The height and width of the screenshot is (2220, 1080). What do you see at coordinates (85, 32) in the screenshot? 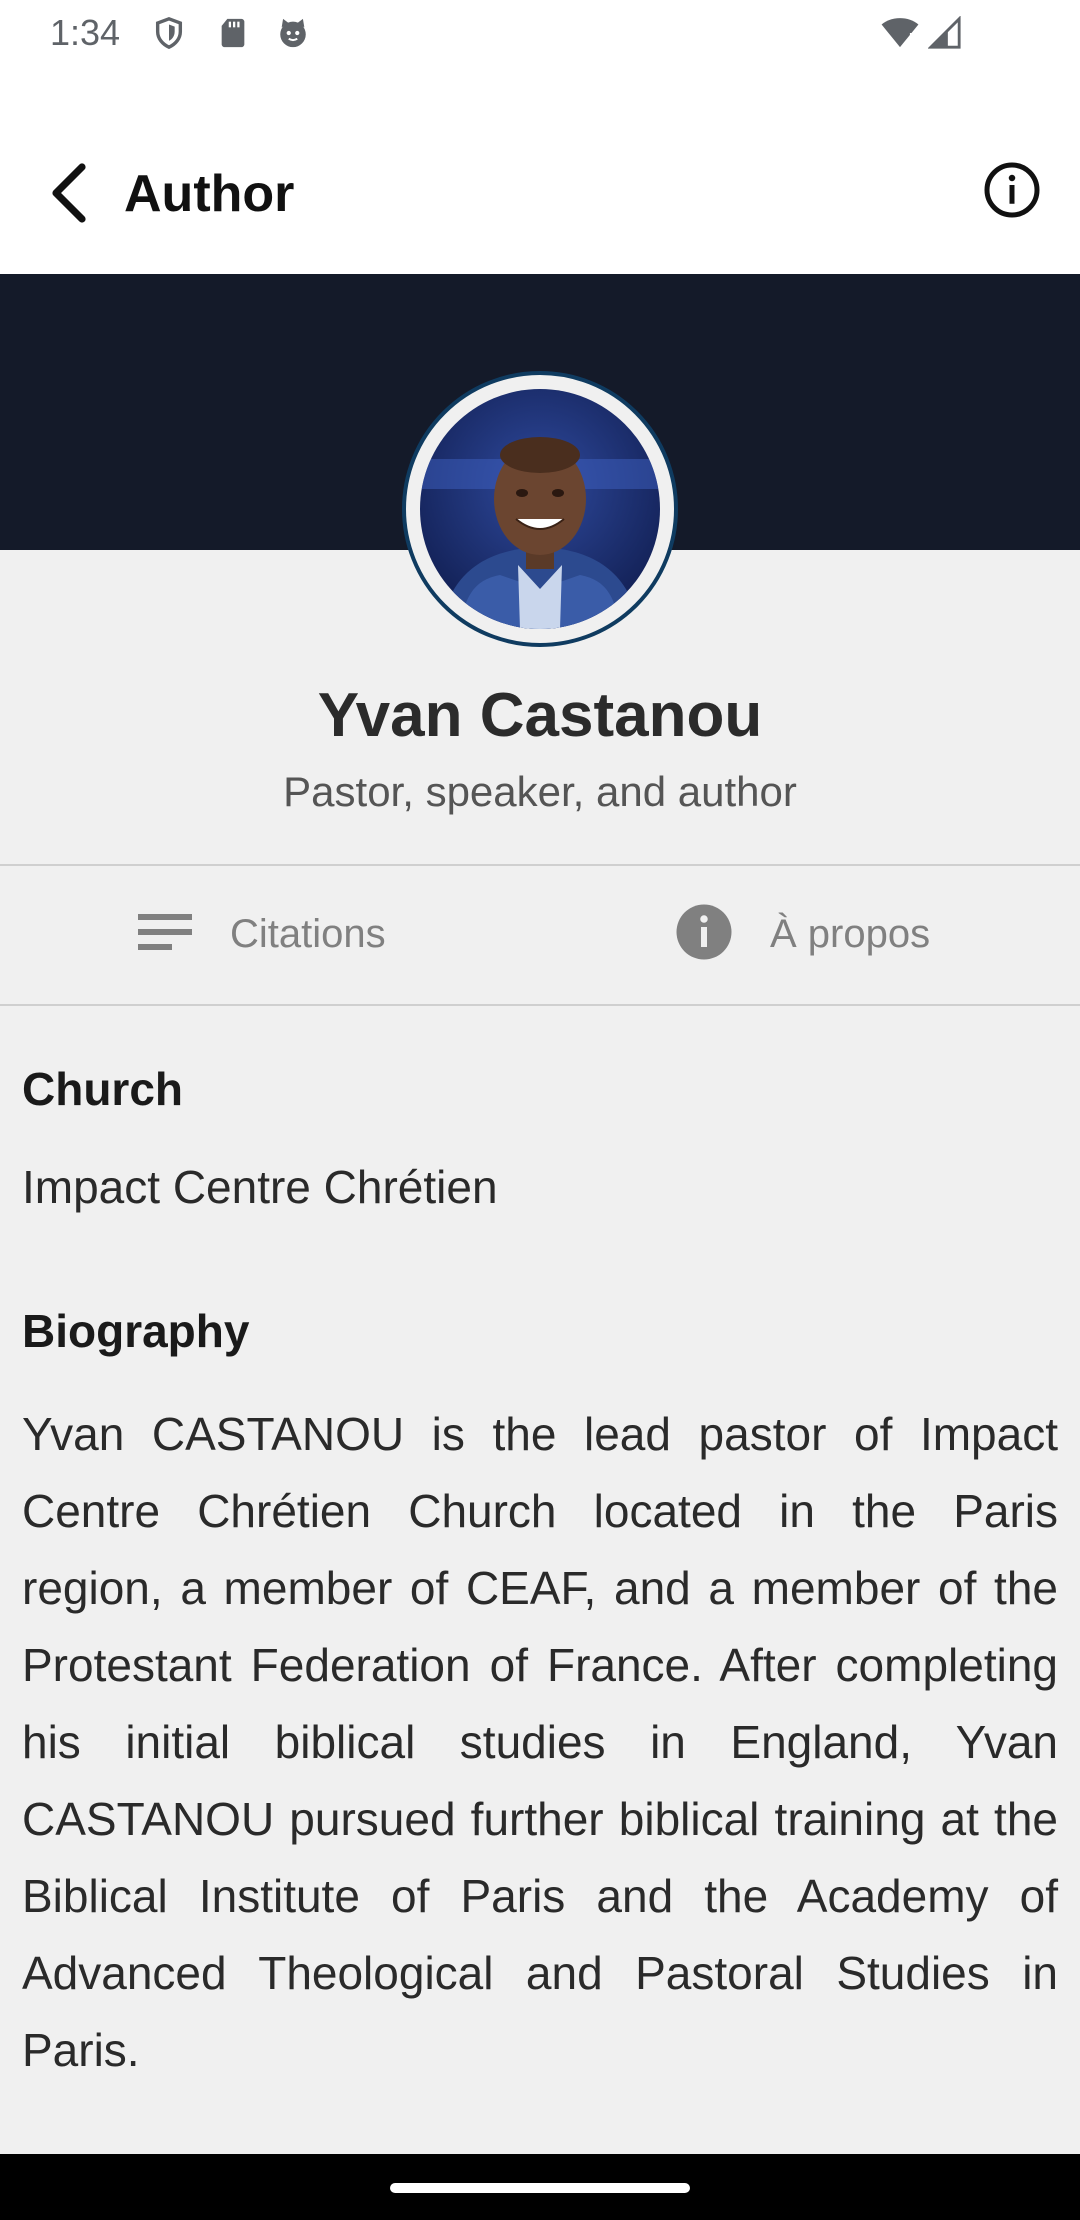
I see `status-time: 1:34` at bounding box center [85, 32].